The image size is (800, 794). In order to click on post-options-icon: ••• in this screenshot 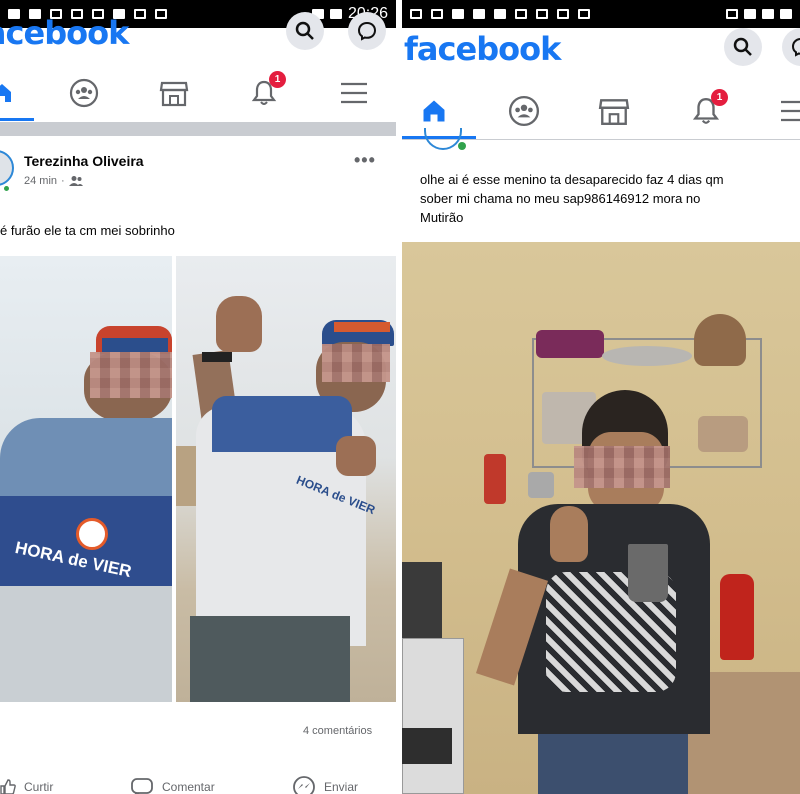, I will do `click(365, 160)`.